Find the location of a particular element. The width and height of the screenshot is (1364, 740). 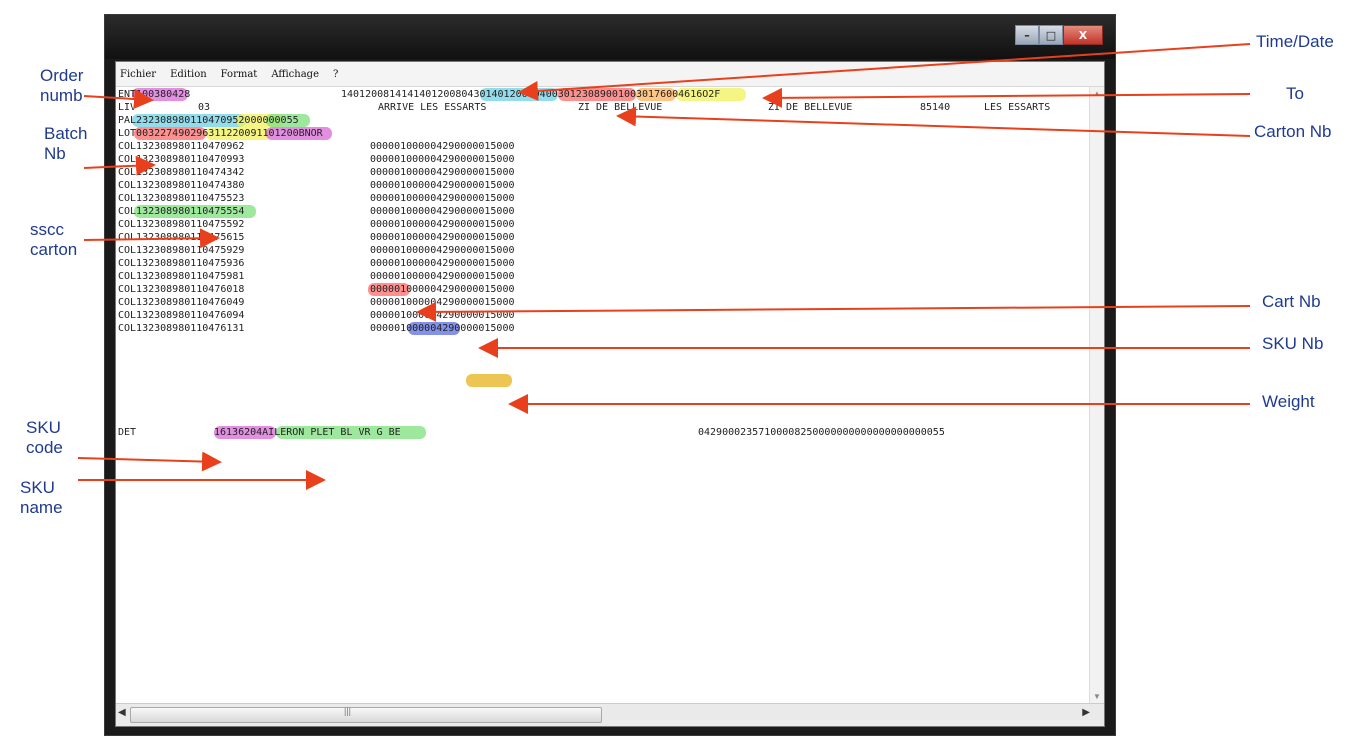

col-code: COL132308980110470993 is located at coordinates (181, 159).